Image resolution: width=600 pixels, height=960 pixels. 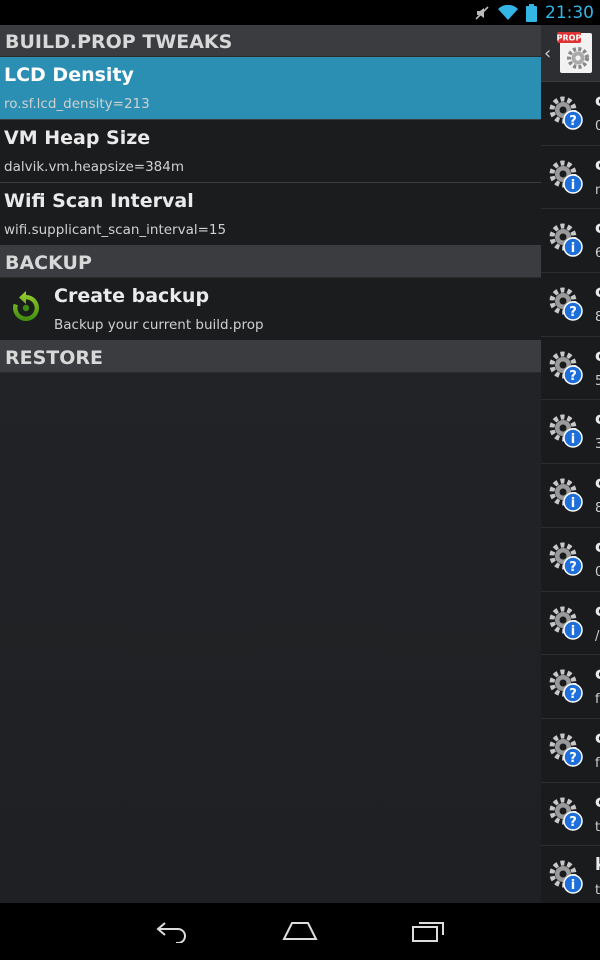 What do you see at coordinates (569, 12) in the screenshot?
I see `status-time: 21:30` at bounding box center [569, 12].